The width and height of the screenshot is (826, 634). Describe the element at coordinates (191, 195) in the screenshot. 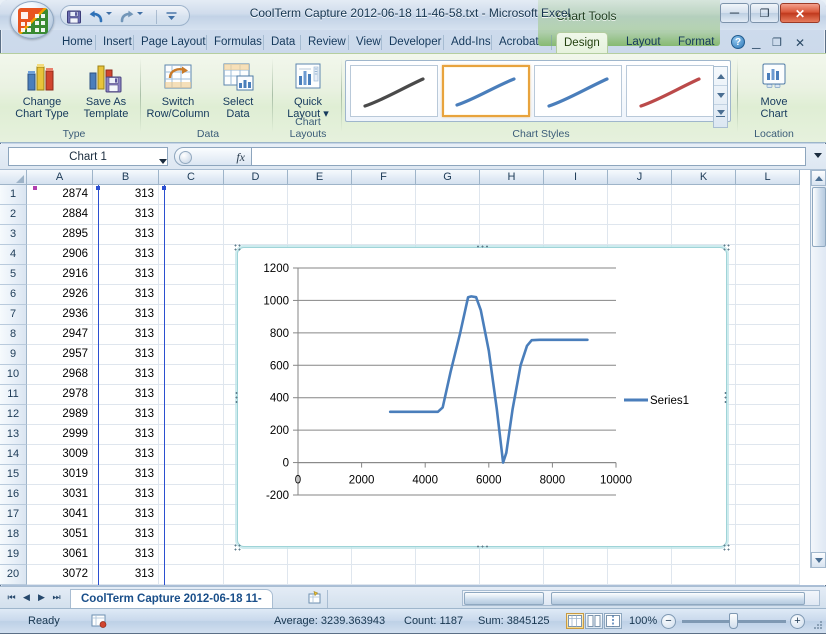

I see `cell-C1` at that location.